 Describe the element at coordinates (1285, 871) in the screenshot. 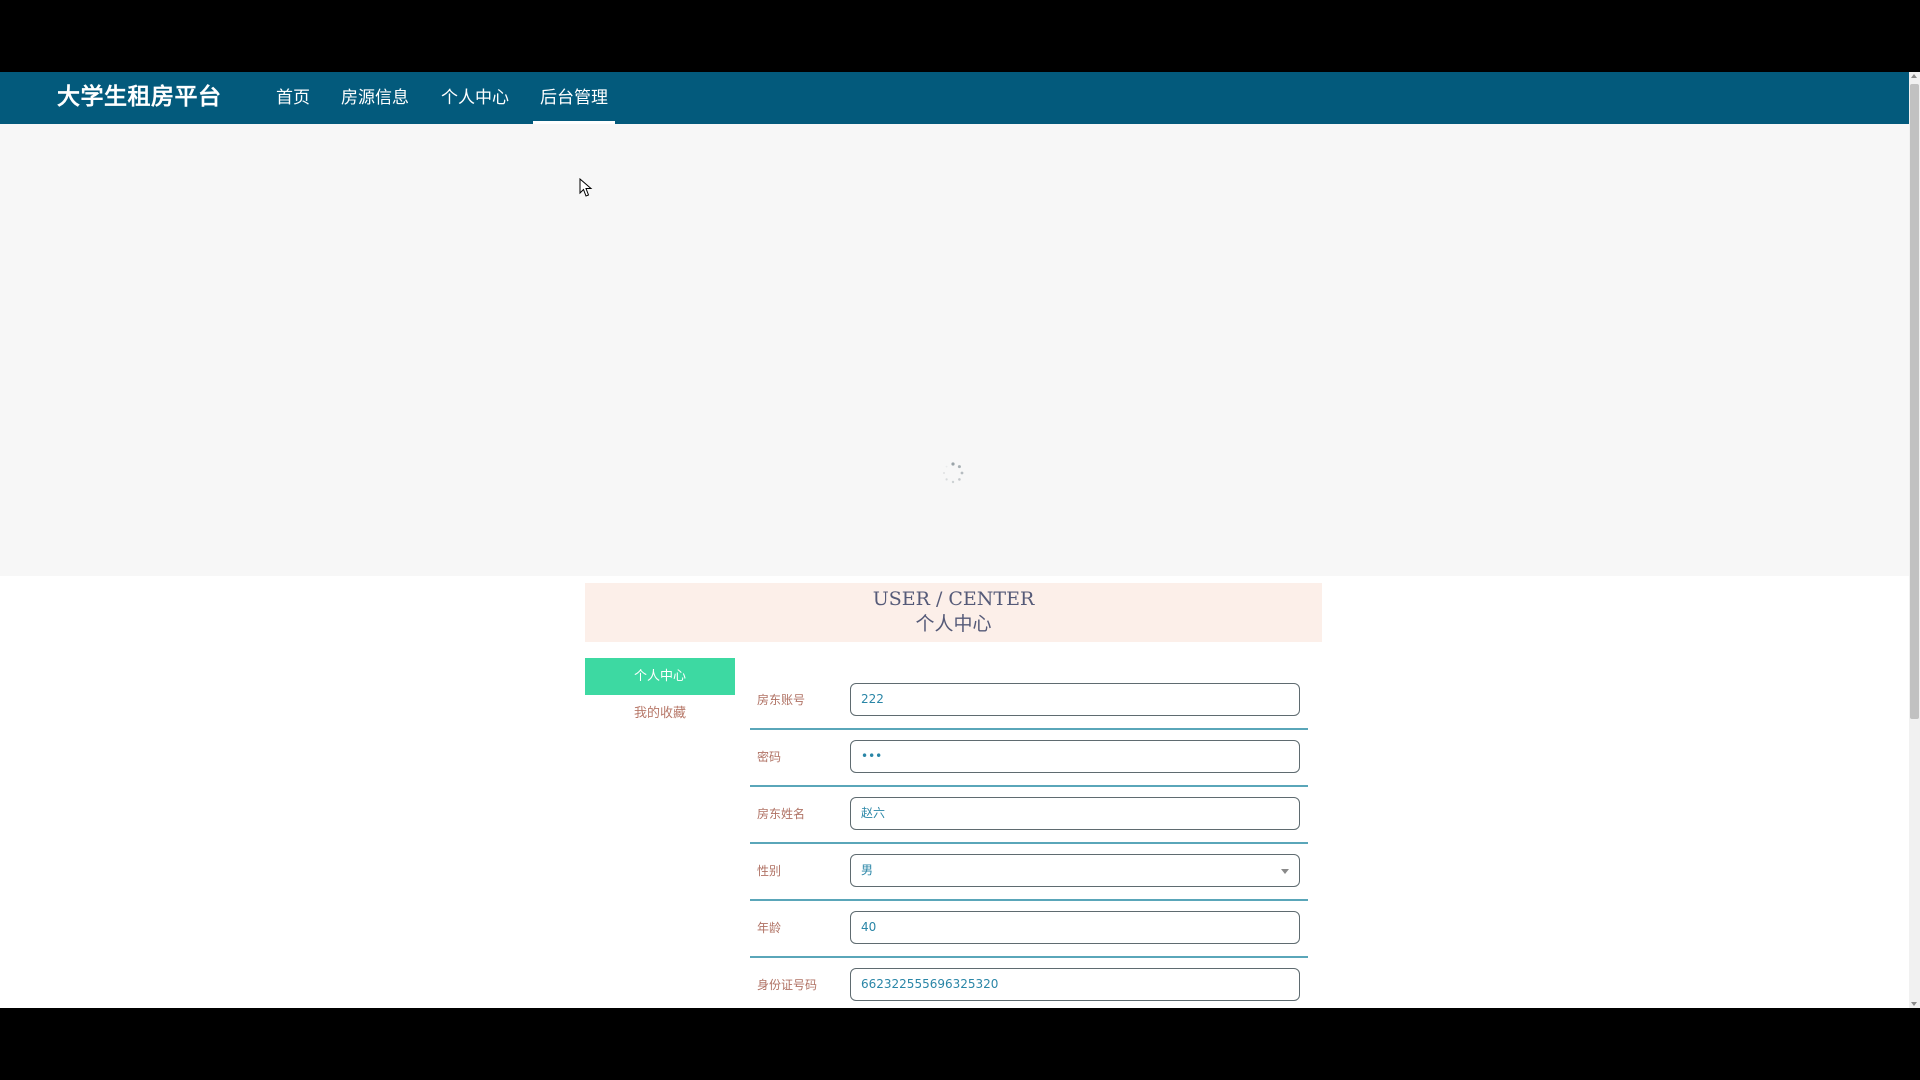

I see `chevron-down-icon` at that location.